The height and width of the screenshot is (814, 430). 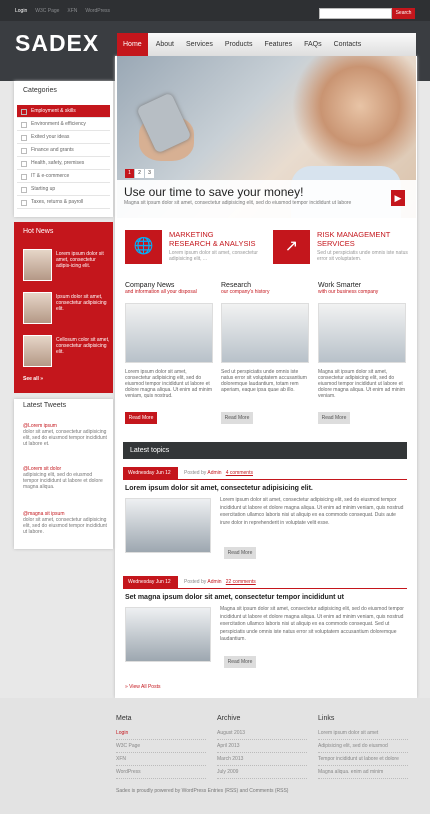 I want to click on slider-page-1: 1, so click(x=129, y=173).